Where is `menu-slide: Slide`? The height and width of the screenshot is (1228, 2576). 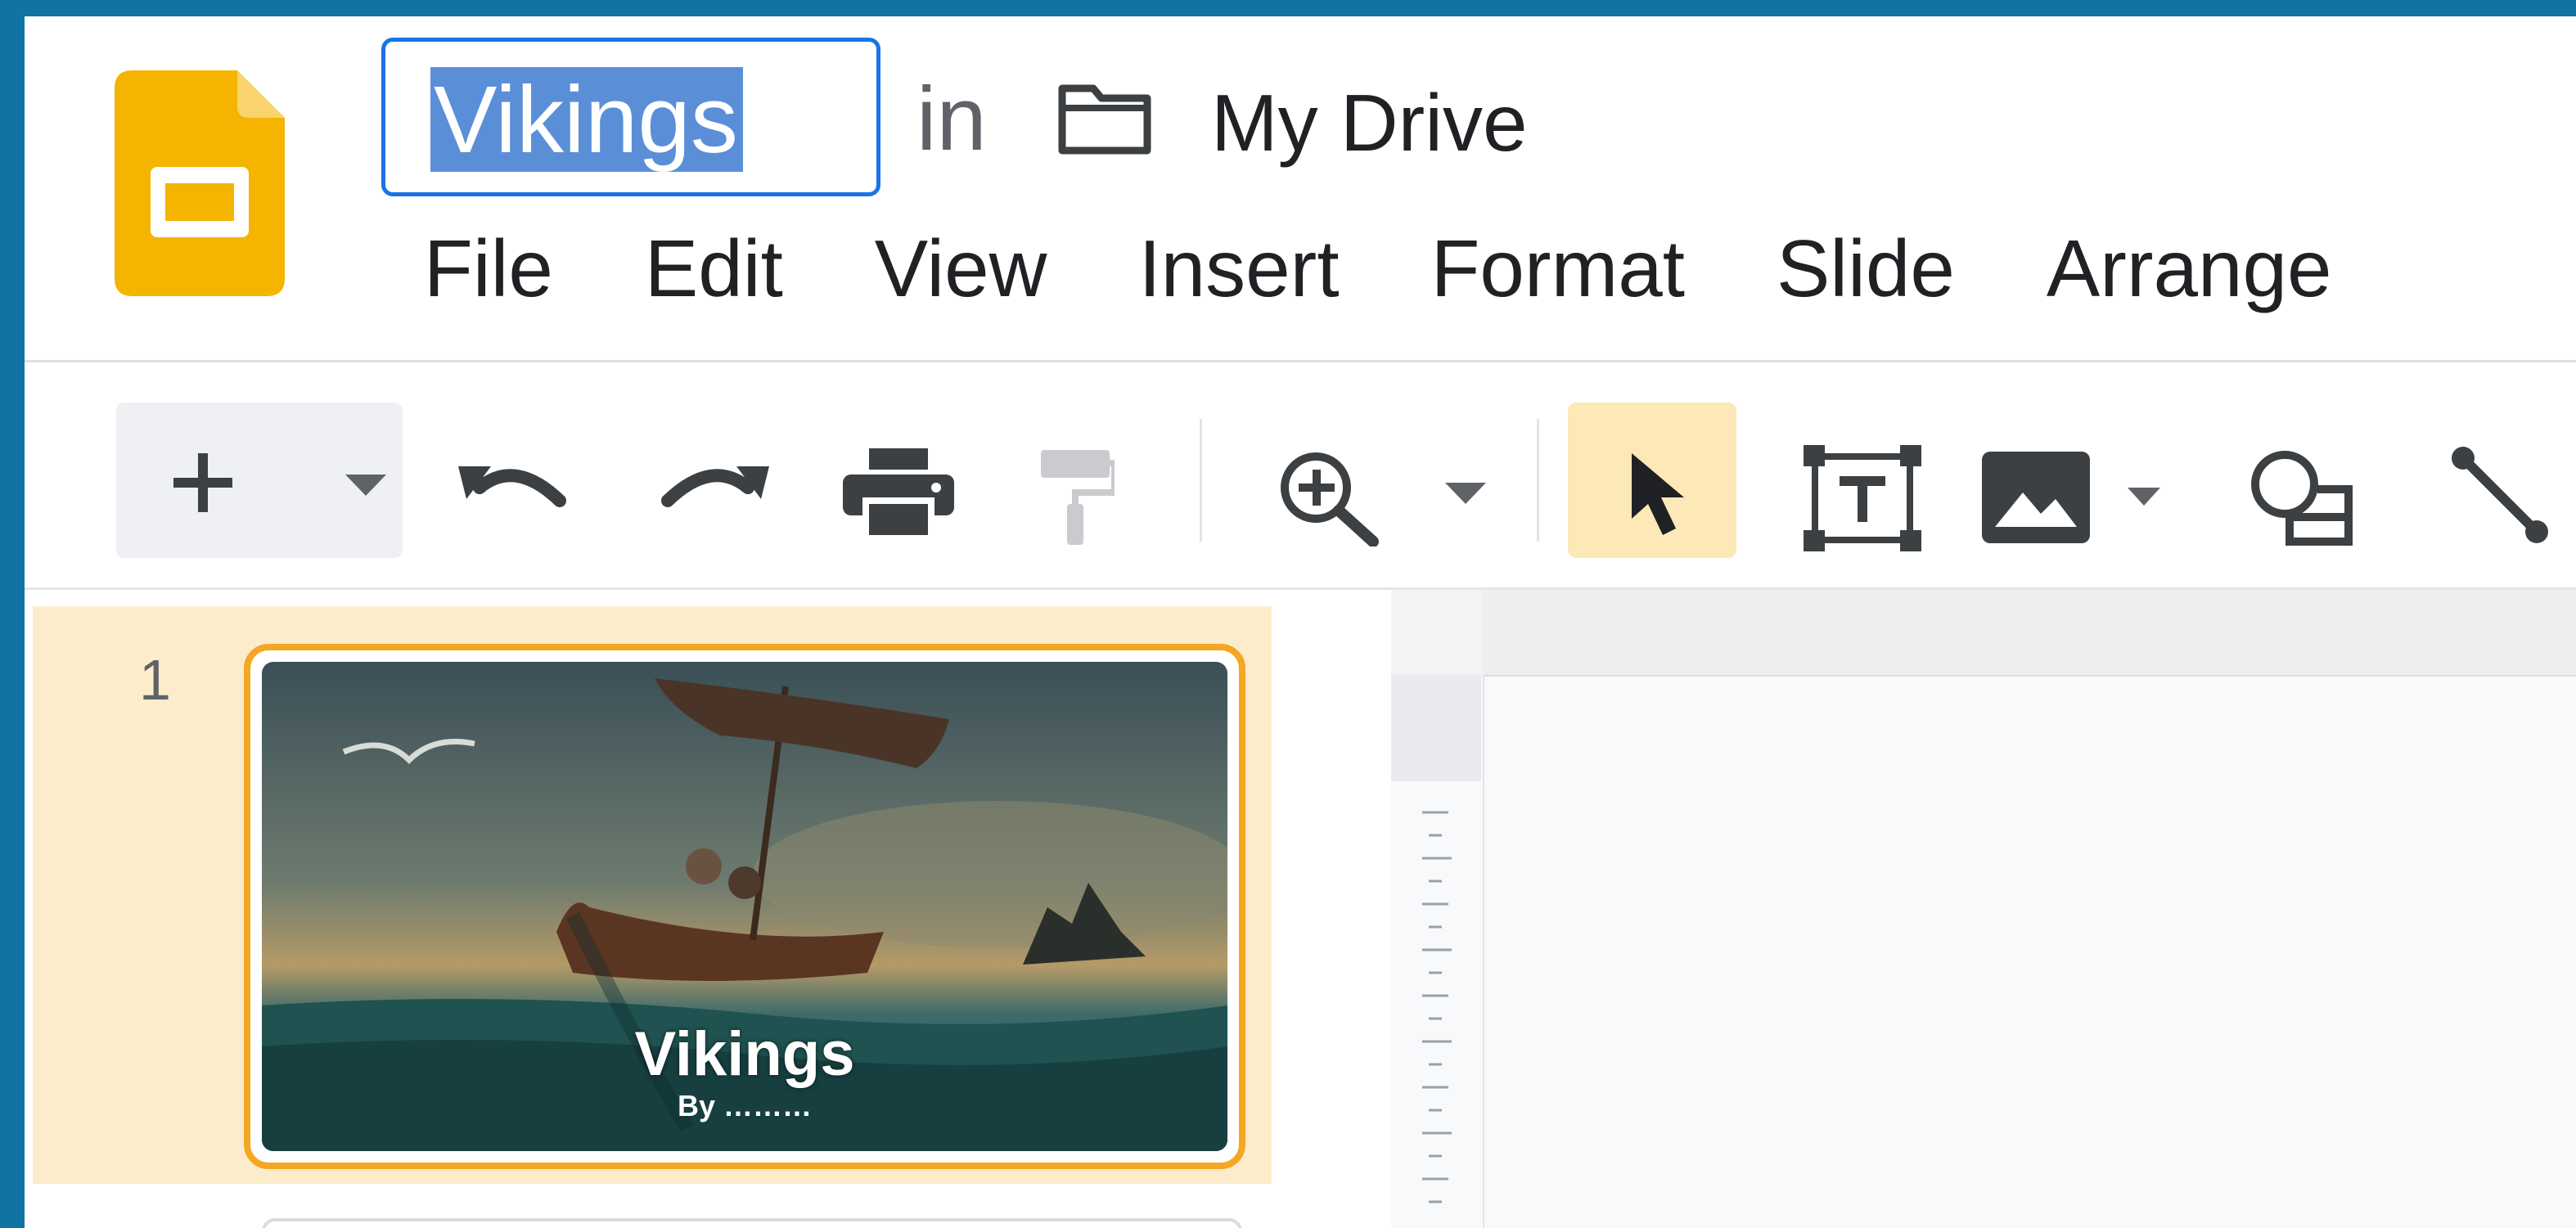
menu-slide: Slide is located at coordinates (1866, 268).